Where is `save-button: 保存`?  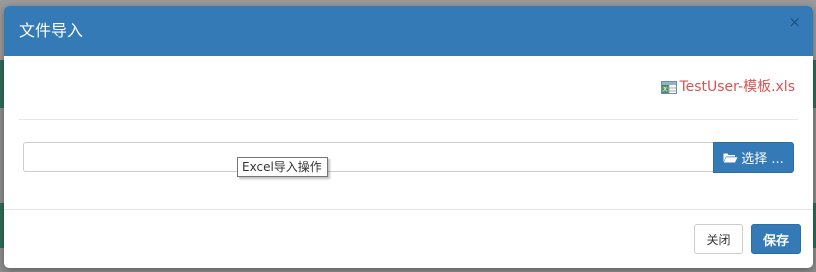
save-button: 保存 is located at coordinates (776, 239).